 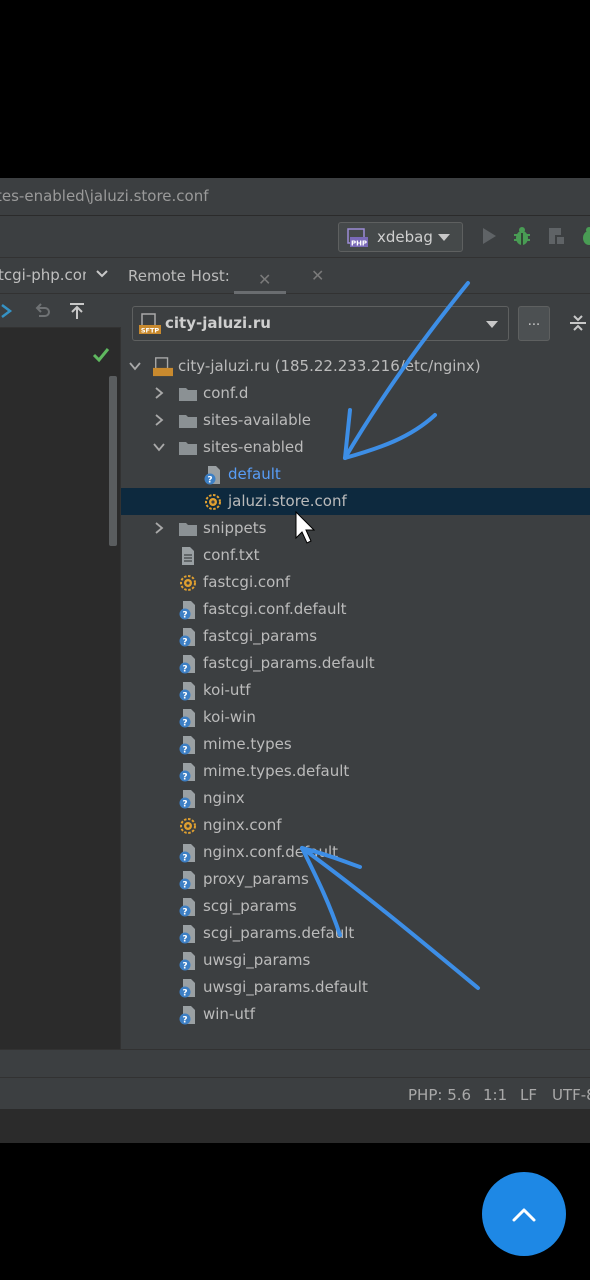 What do you see at coordinates (528, 1095) in the screenshot?
I see `line-separator-status: LF` at bounding box center [528, 1095].